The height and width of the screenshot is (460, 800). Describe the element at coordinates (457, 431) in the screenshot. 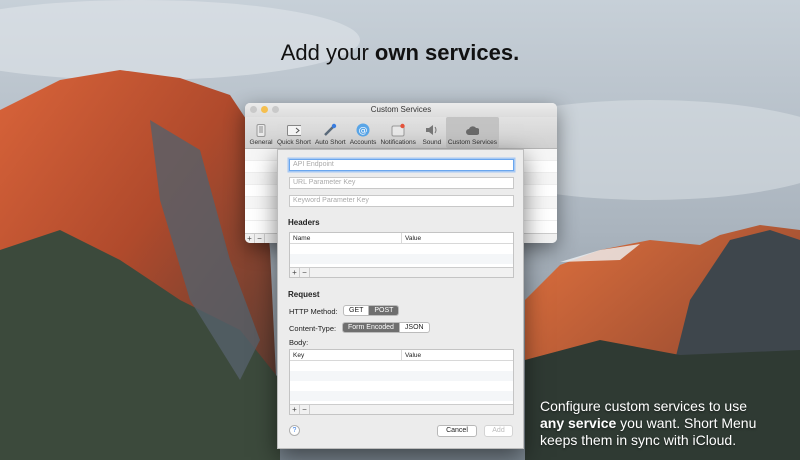

I see `cancel-button: Cancel` at that location.